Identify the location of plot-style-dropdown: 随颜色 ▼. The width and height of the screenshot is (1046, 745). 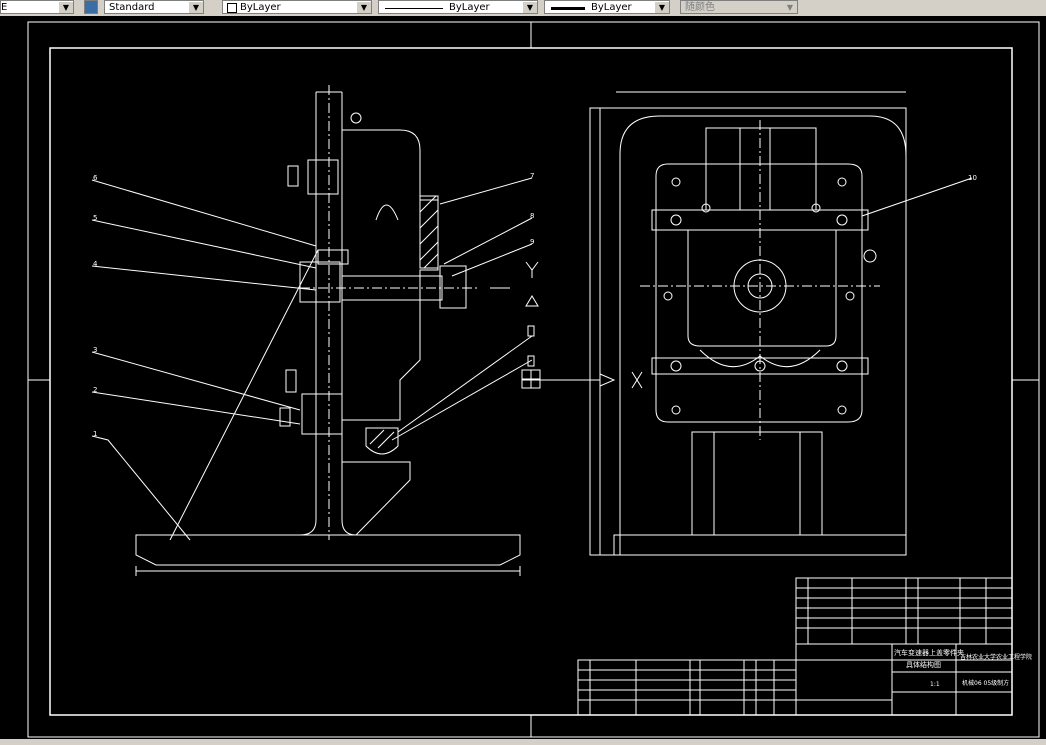
(739, 7).